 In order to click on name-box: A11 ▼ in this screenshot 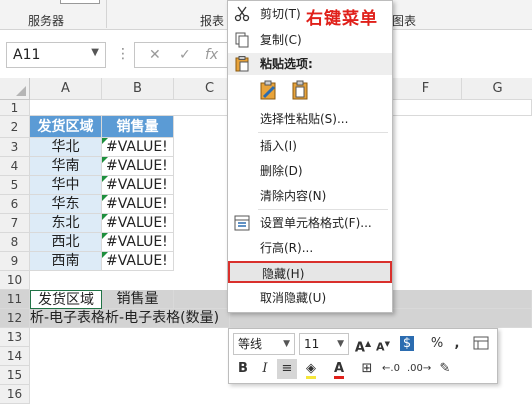, I will do `click(56, 55)`.